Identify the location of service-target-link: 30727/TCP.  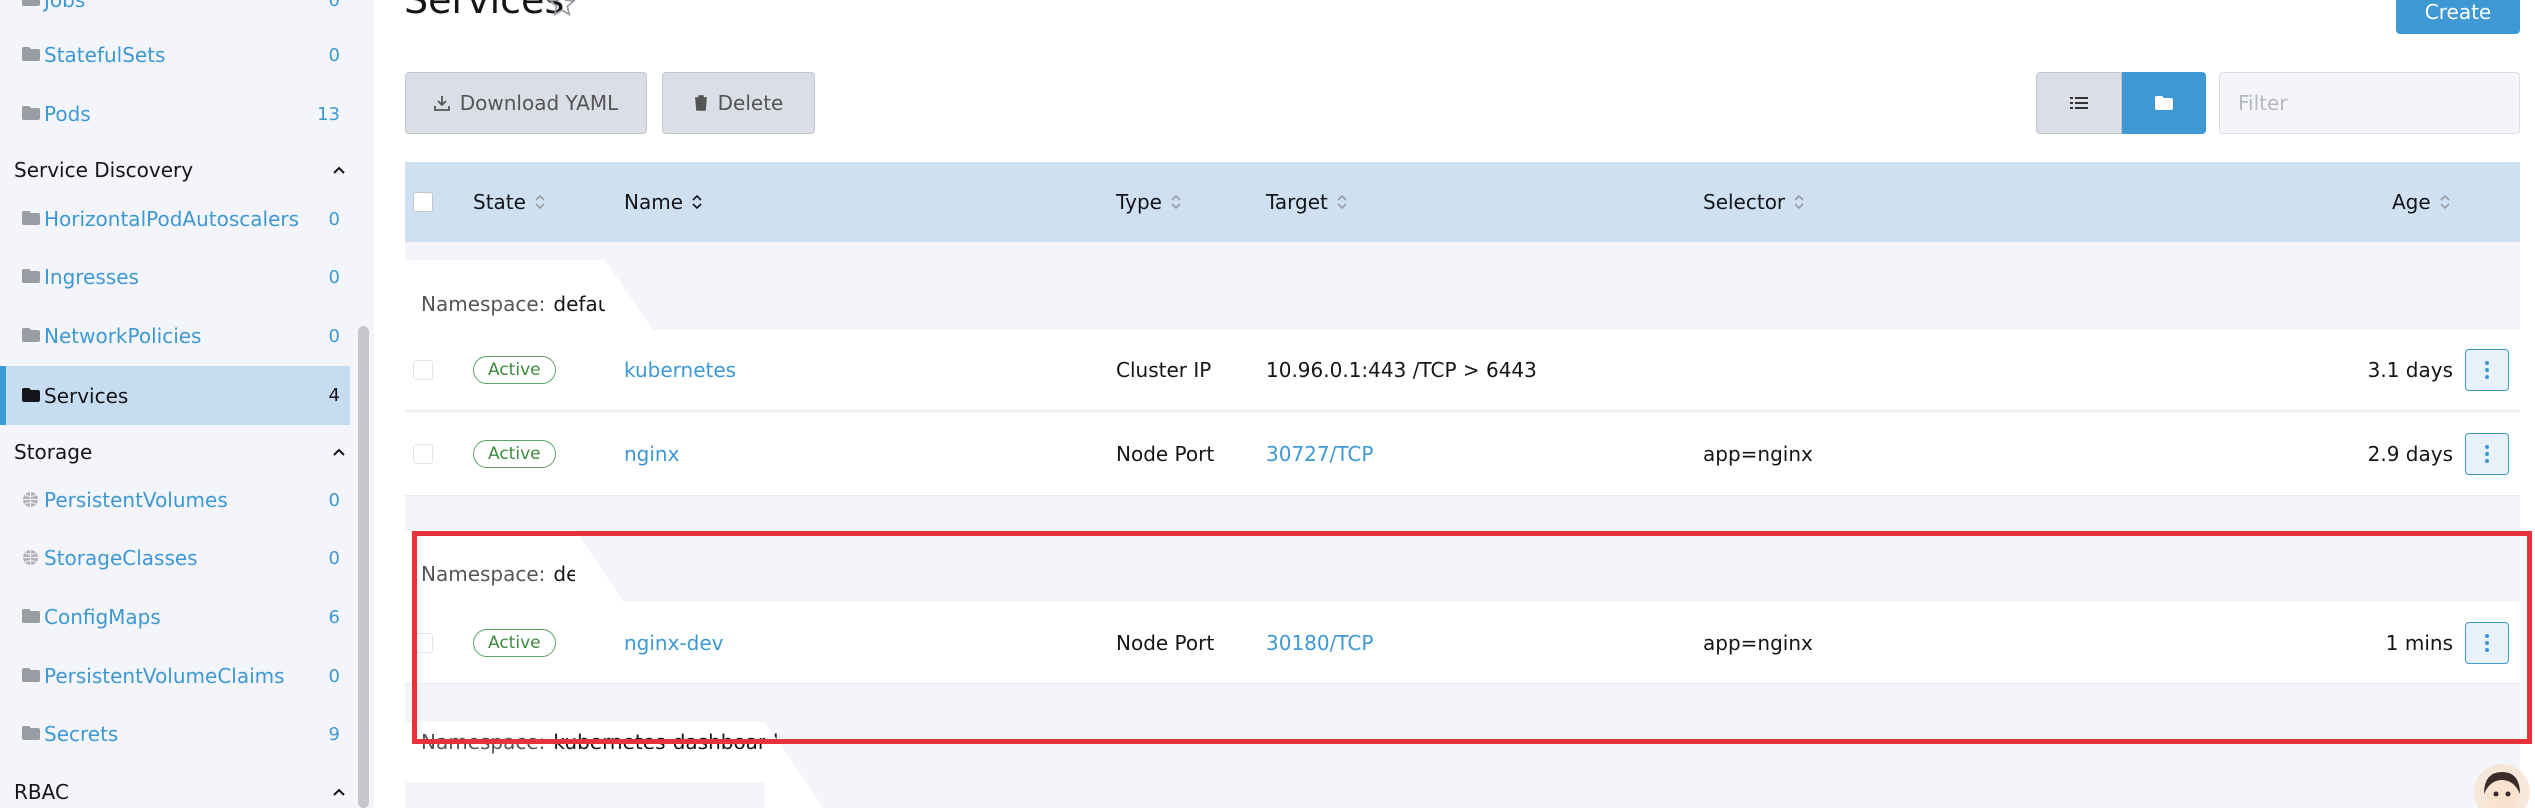
(1319, 454).